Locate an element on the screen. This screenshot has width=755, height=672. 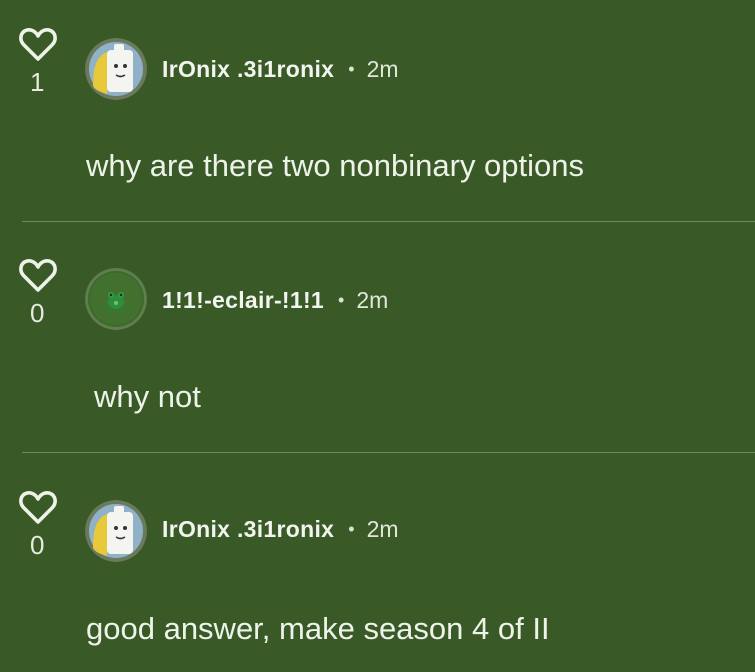
username: 1!1!-eclair-!1!1 is located at coordinates (243, 300).